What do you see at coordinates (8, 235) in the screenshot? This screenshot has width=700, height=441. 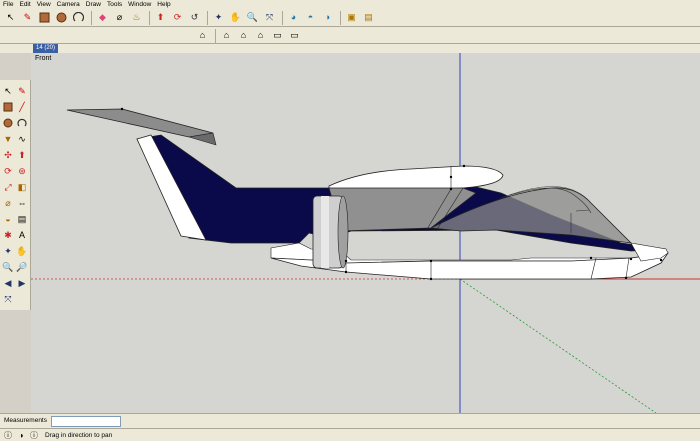 I see `axes-icon: ✱` at bounding box center [8, 235].